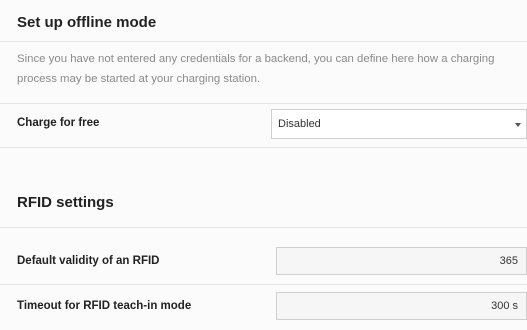  Describe the element at coordinates (518, 125) in the screenshot. I see `chevron-down-icon` at that location.